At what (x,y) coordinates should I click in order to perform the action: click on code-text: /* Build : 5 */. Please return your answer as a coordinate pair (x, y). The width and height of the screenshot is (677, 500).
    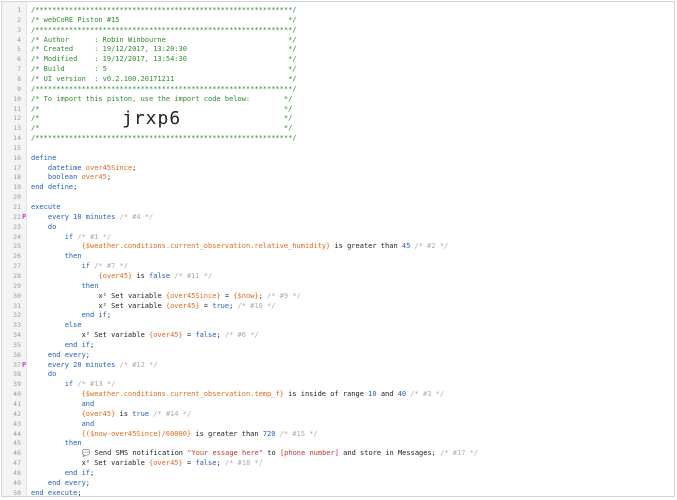
    Looking at the image, I should click on (164, 69).